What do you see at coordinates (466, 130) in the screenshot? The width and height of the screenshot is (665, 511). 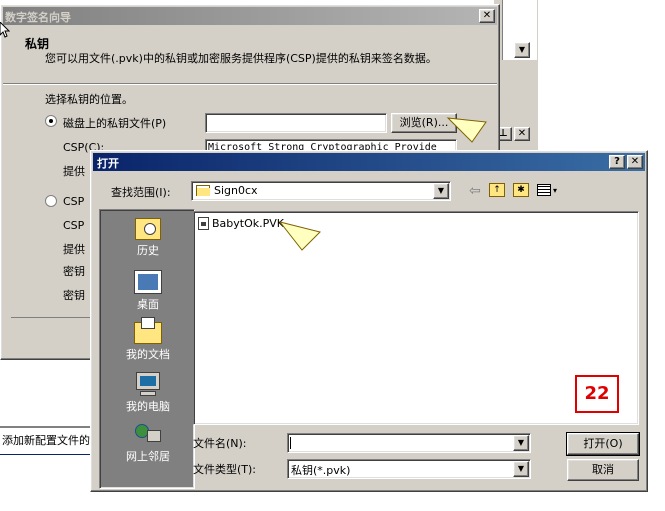 I see `callout-pointer-browse` at bounding box center [466, 130].